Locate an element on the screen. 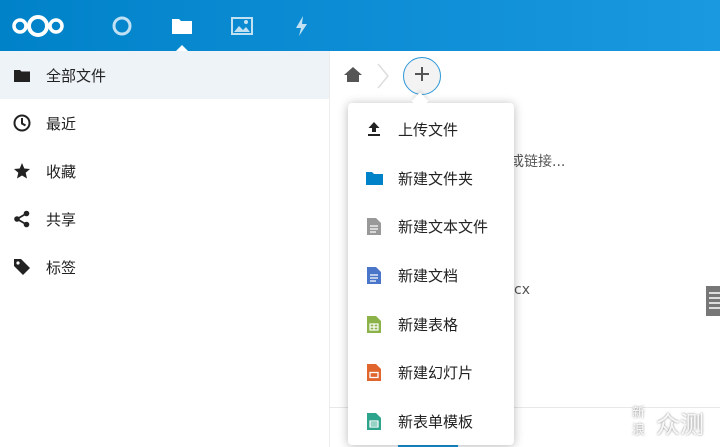 This screenshot has height=447, width=720. menu-item-new-presentation: 新建幻灯片 is located at coordinates (431, 372).